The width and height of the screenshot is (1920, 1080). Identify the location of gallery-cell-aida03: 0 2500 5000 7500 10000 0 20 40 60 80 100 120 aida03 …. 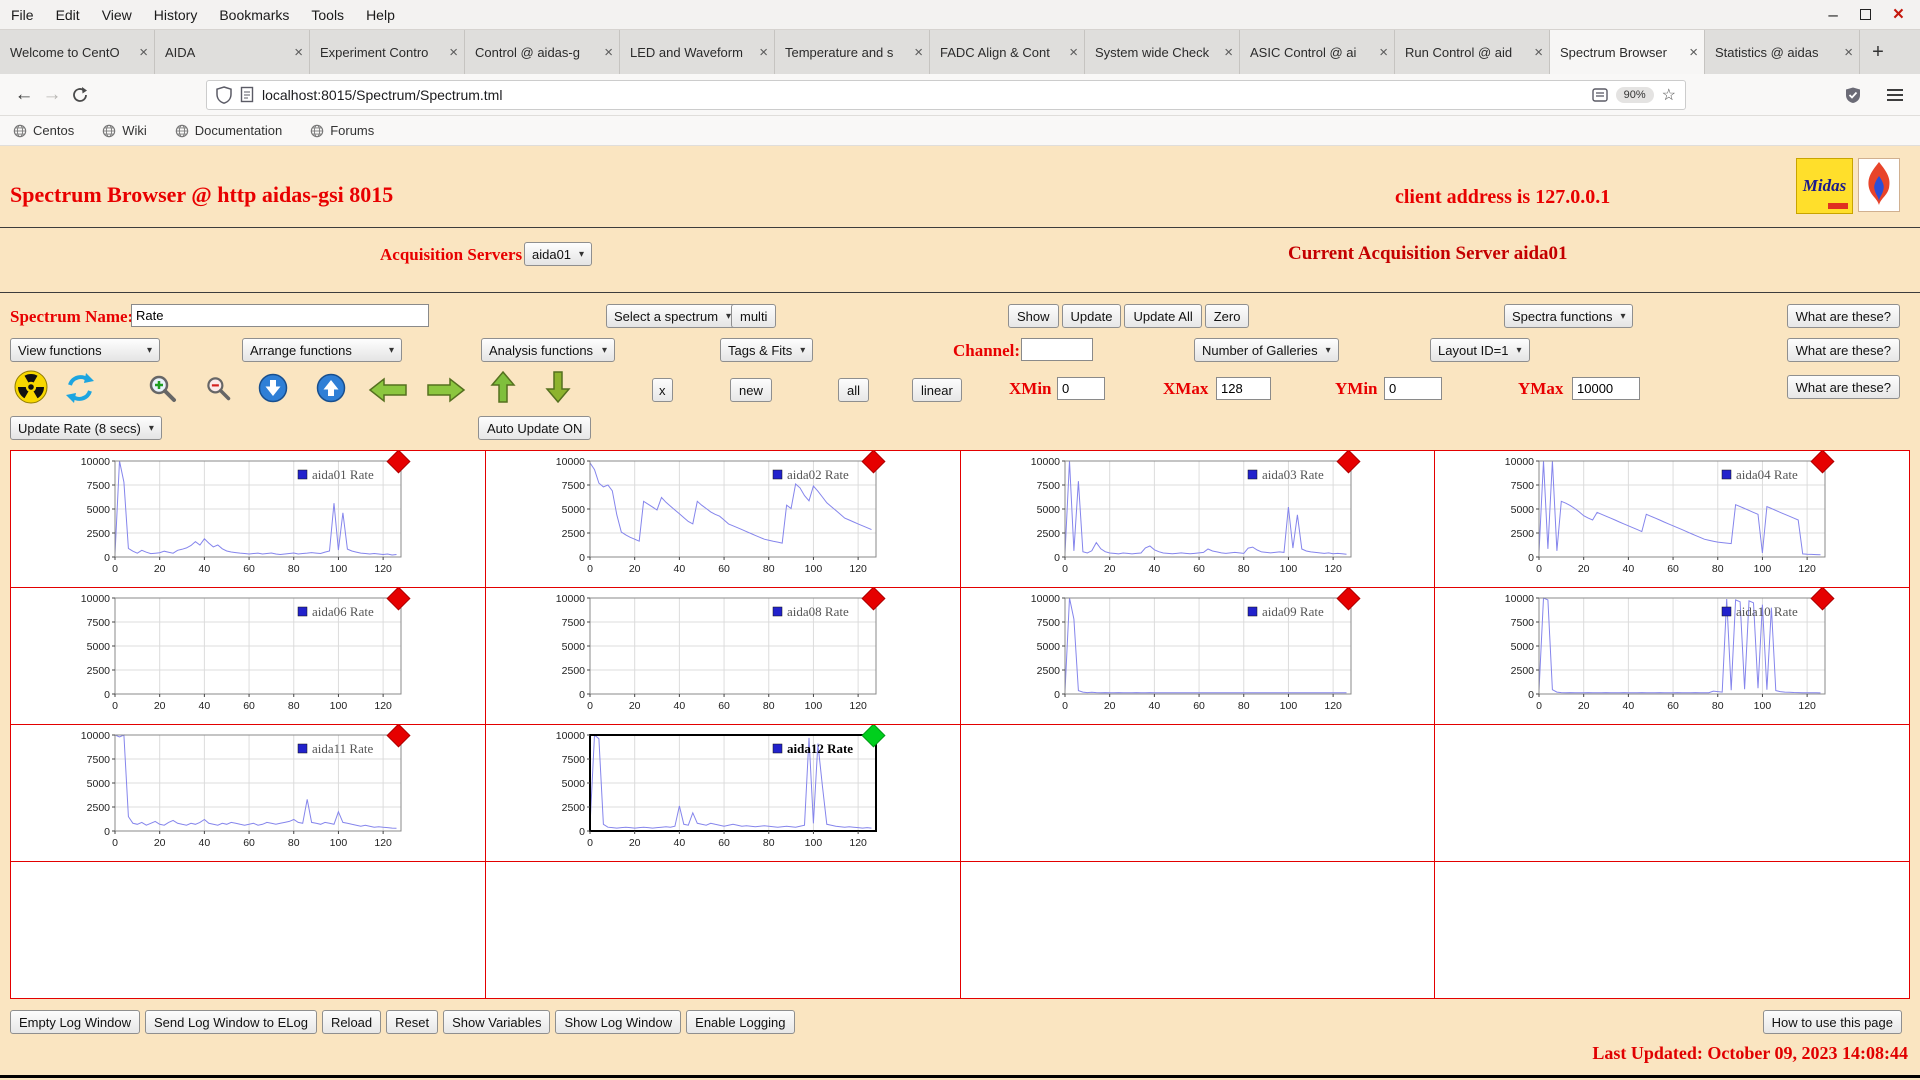
(1197, 519).